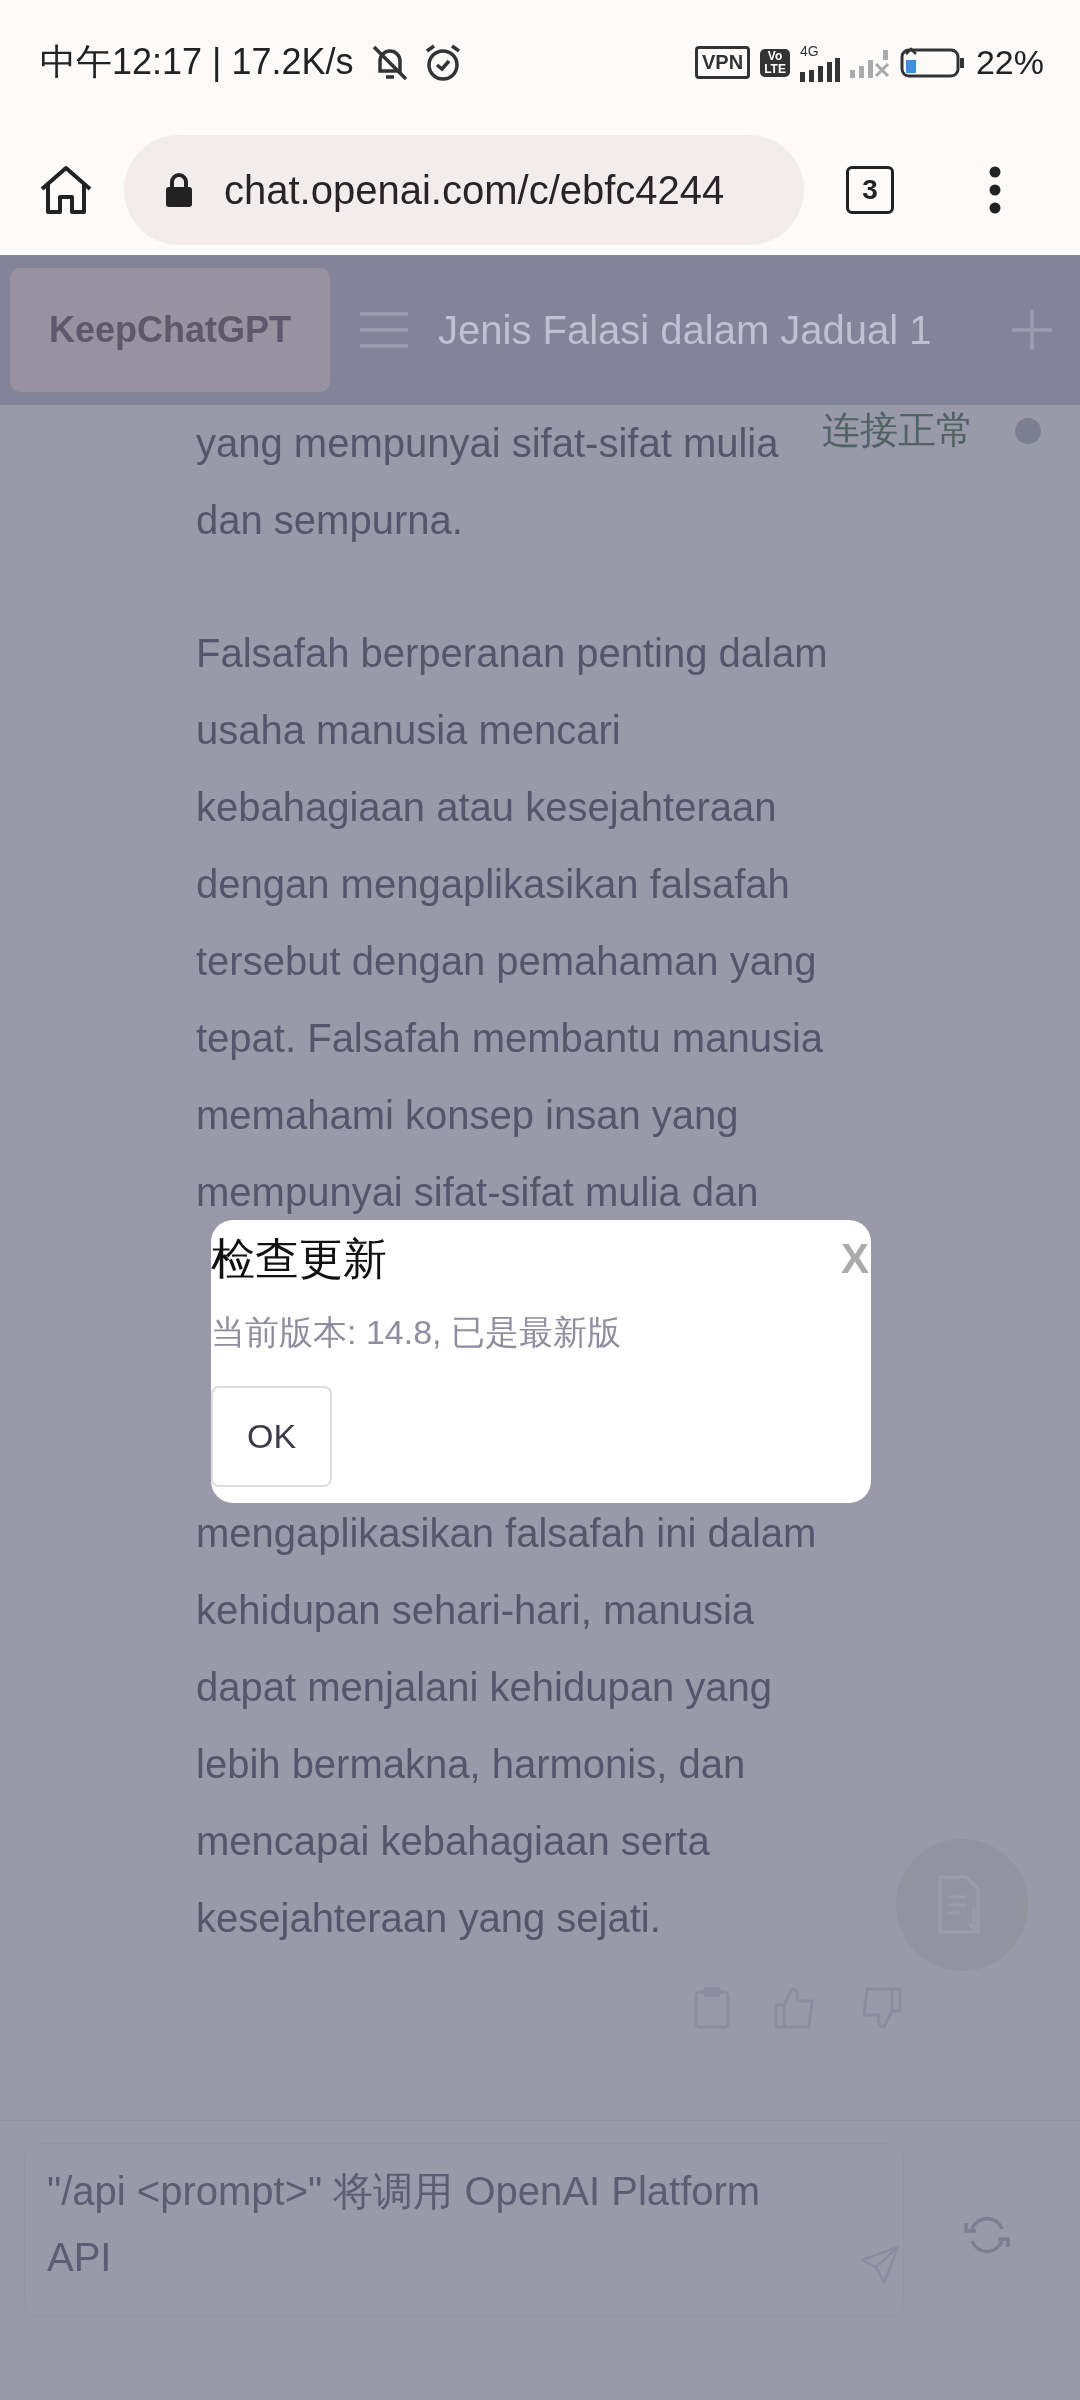 The height and width of the screenshot is (2400, 1080). I want to click on message-text: memahami konsep insan yang, so click(467, 1115).